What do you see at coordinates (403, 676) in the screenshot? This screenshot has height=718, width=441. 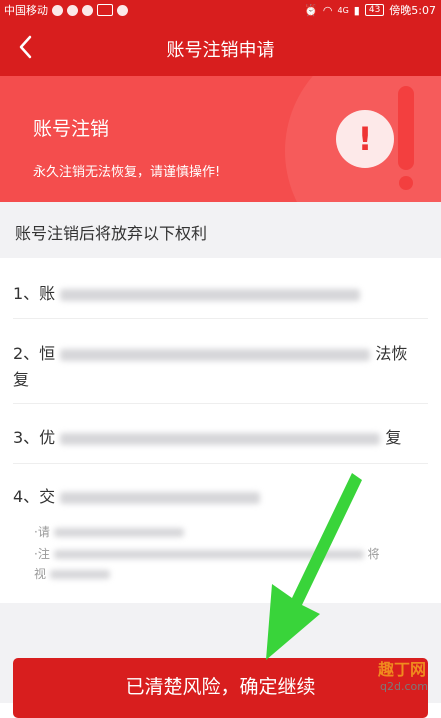 I see `watermark-logo: 趣丁网 q2d.com` at bounding box center [403, 676].